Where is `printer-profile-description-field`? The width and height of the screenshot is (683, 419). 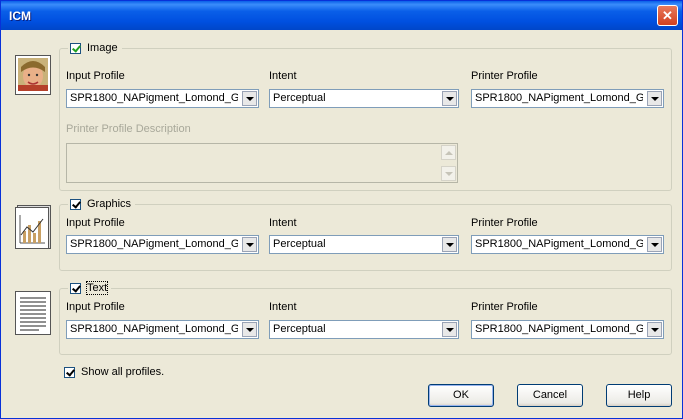
printer-profile-description-field is located at coordinates (262, 163).